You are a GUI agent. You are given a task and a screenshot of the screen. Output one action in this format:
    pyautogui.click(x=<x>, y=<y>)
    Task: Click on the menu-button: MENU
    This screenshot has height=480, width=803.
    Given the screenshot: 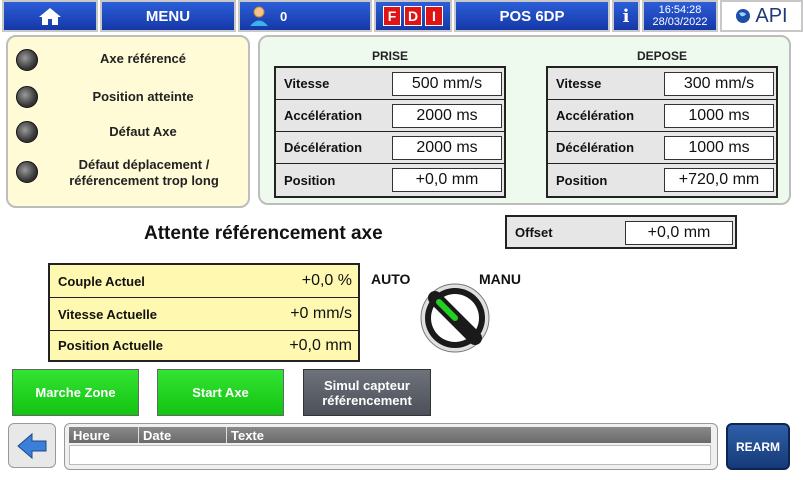 What is the action you would take?
    pyautogui.click(x=168, y=16)
    